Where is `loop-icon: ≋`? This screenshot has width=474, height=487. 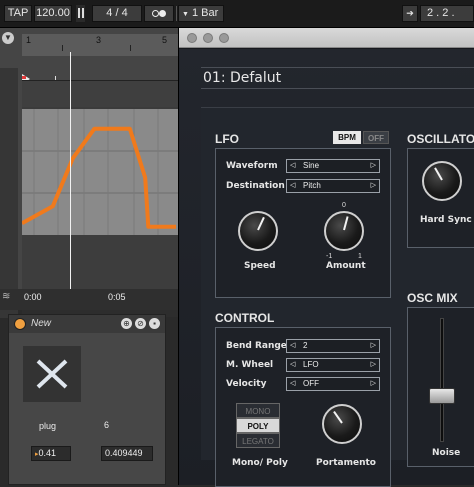
loop-icon: ≋ is located at coordinates (6, 296).